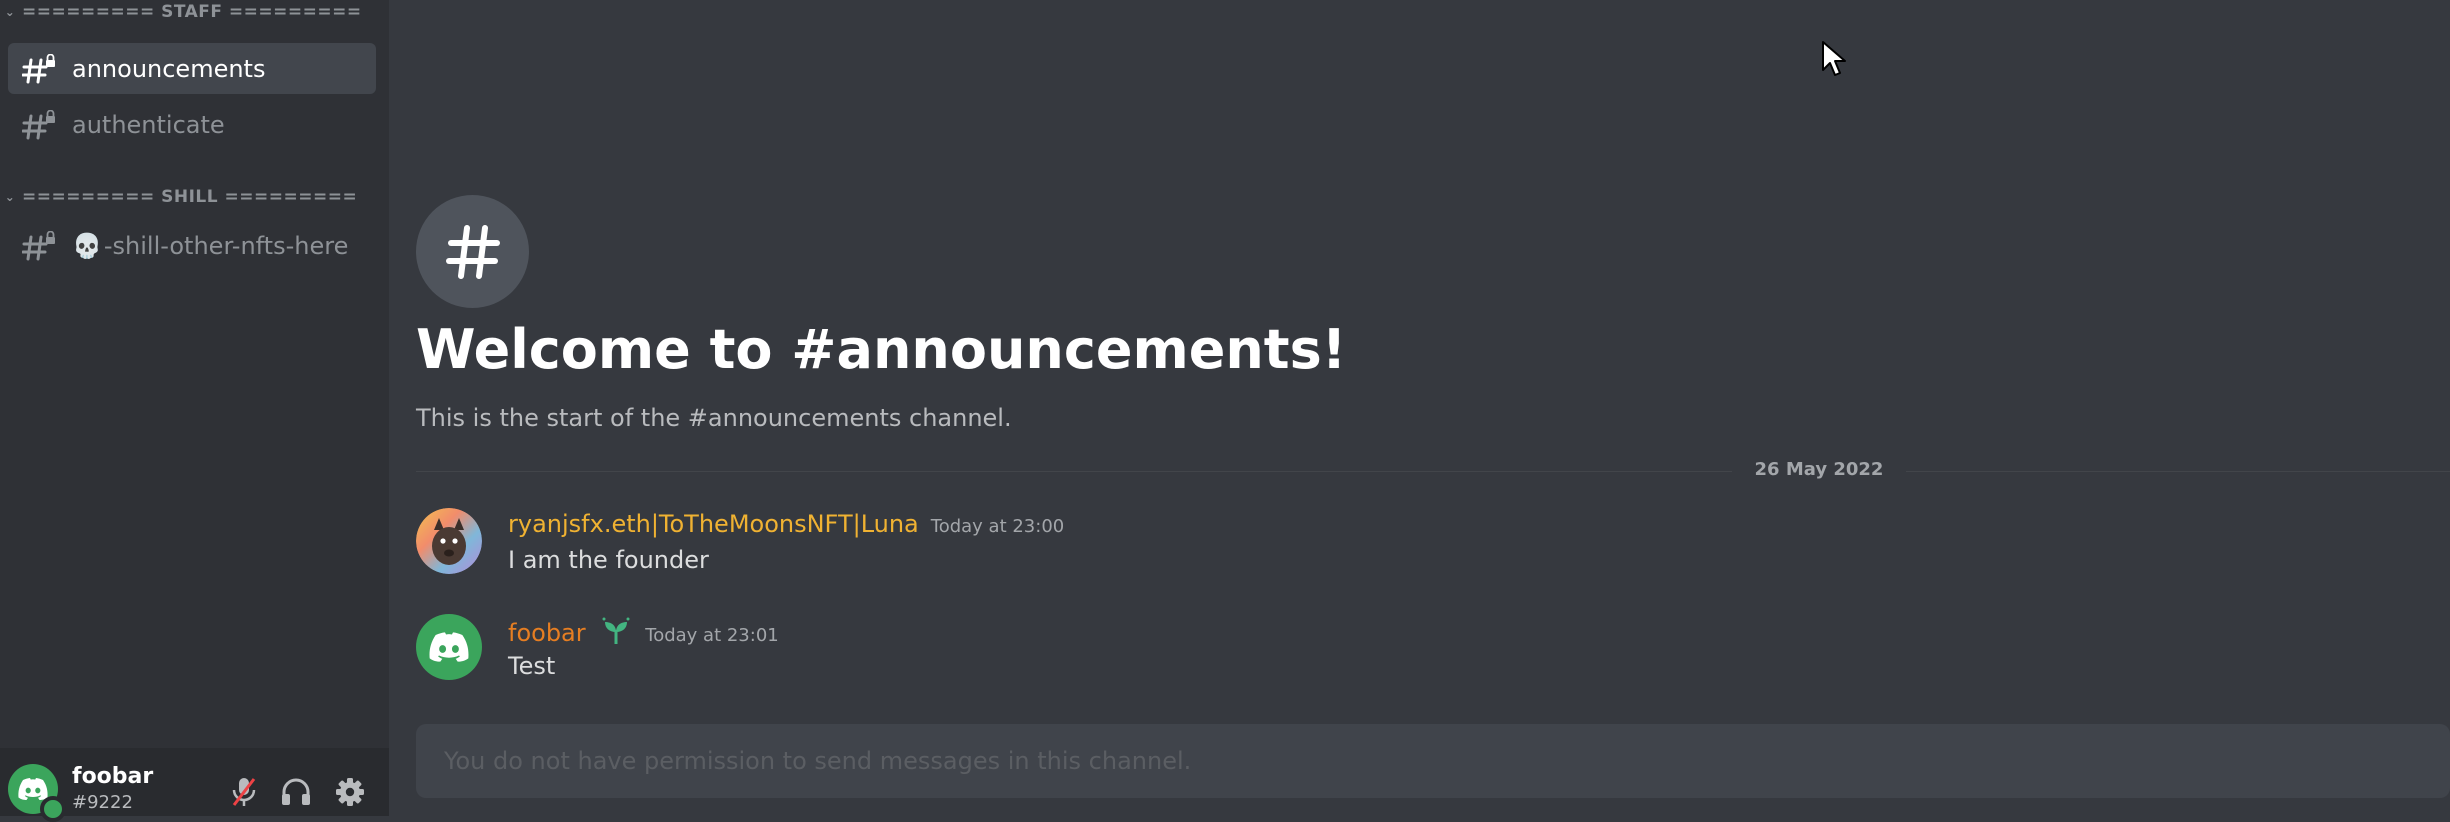  I want to click on welcome-title: Welcome to #announcements!, so click(881, 349).